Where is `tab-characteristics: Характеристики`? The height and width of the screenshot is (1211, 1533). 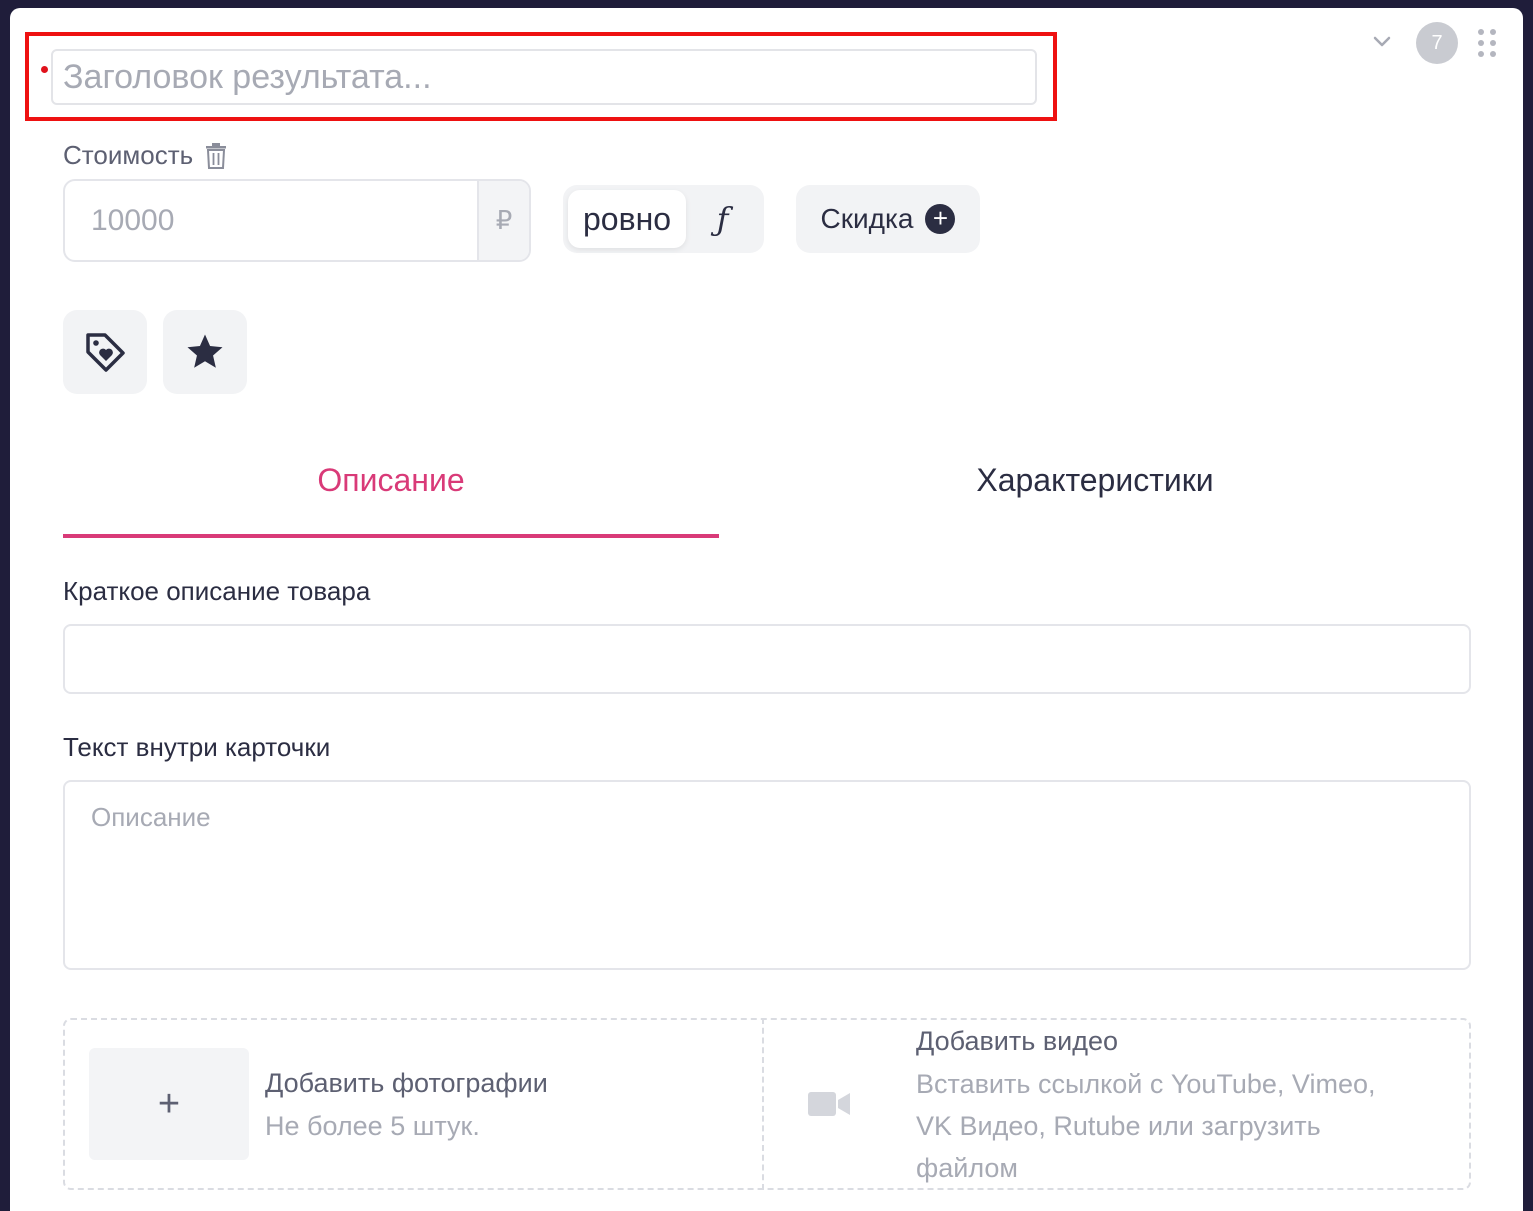
tab-characteristics: Характеристики is located at coordinates (1095, 480).